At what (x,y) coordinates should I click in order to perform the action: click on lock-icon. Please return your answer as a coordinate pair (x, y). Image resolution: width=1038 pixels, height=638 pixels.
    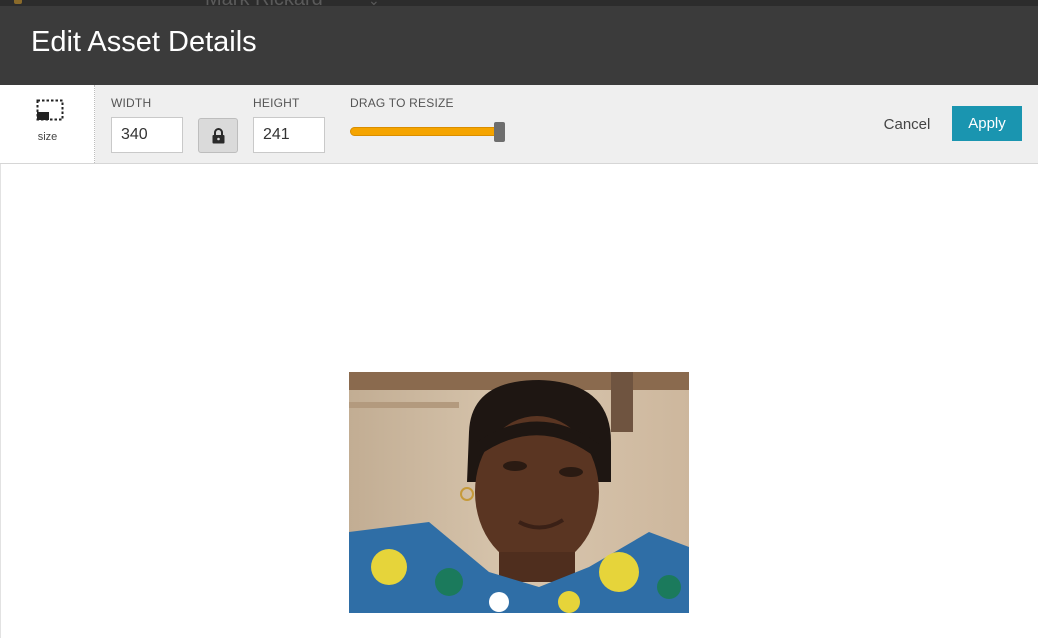
    Looking at the image, I should click on (218, 136).